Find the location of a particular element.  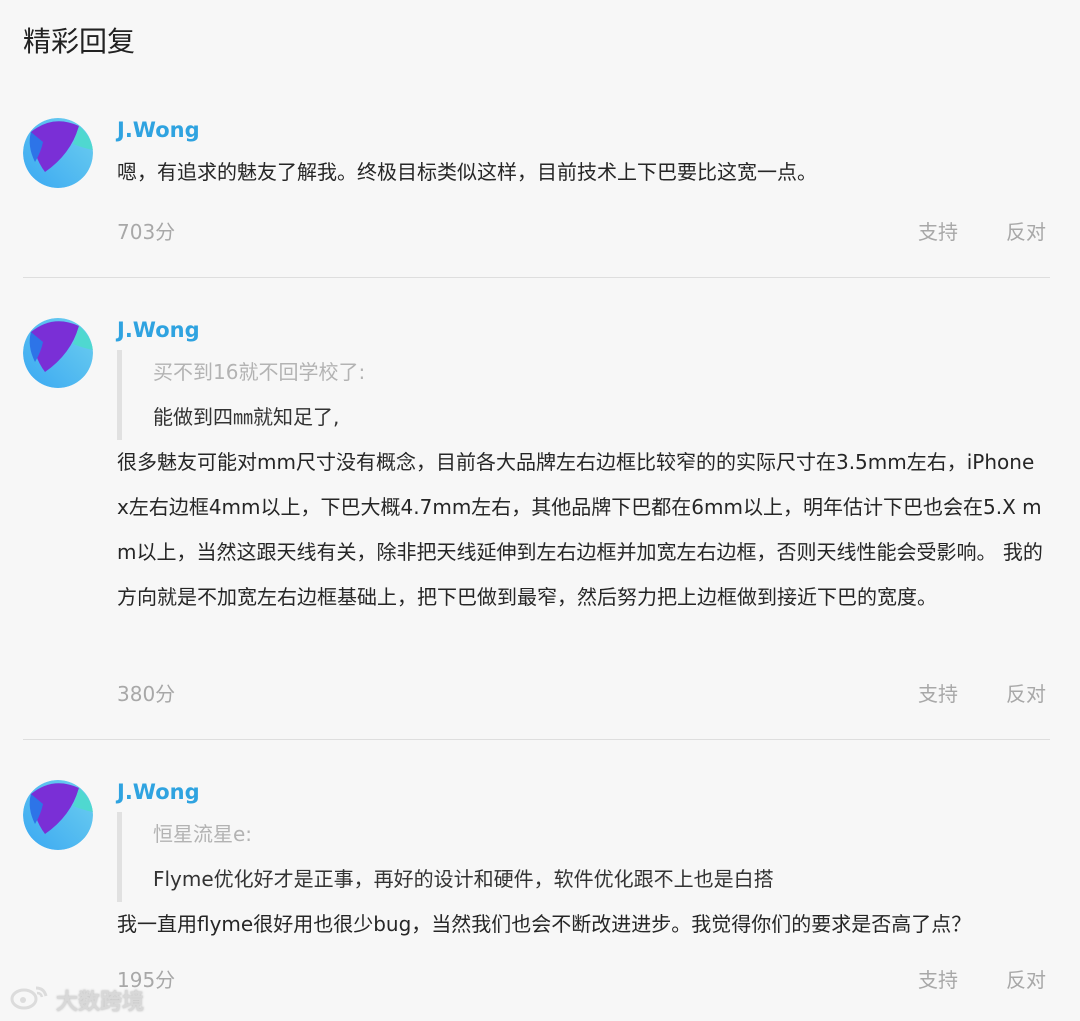

quoted-reply: 恒星流星e: Flyme优化好才是正事，再好的设计和硬件，软件优化跟不上也是白搭 is located at coordinates (577, 857).